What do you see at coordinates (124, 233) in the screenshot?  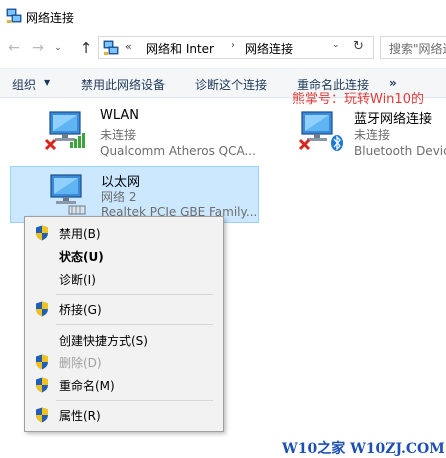 I see `menu-item-disable: 禁用(B)` at bounding box center [124, 233].